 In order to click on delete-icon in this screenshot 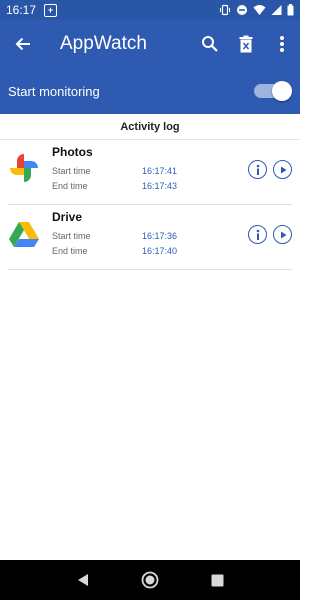, I will do `click(246, 44)`.